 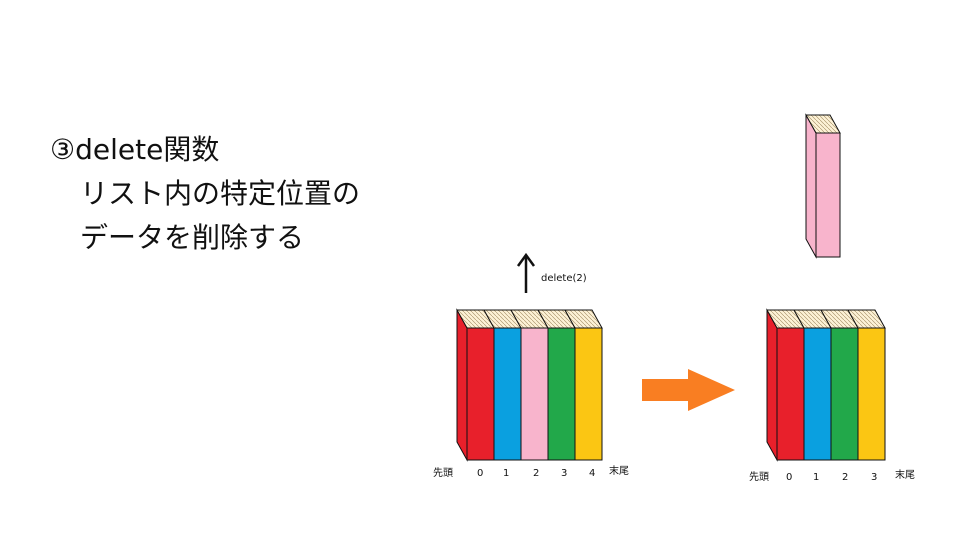 What do you see at coordinates (506, 473) in the screenshot?
I see `before-index-1: 1` at bounding box center [506, 473].